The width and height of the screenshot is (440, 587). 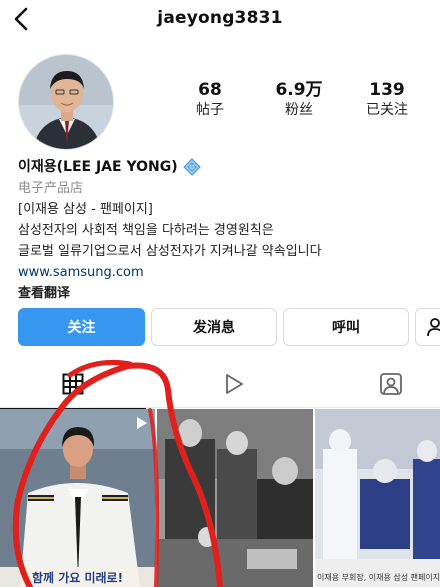 What do you see at coordinates (299, 110) in the screenshot?
I see `followers-label: 粉丝` at bounding box center [299, 110].